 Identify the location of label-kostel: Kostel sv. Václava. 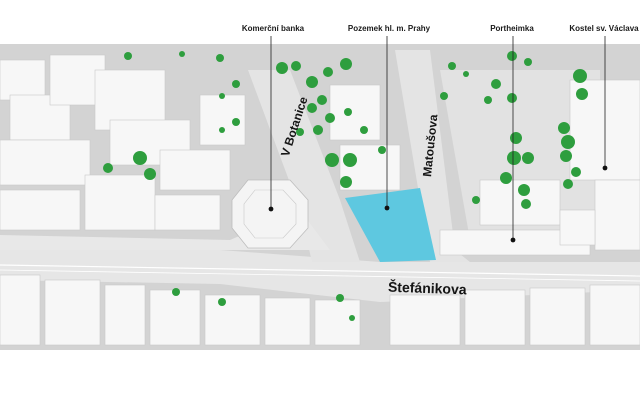
(604, 28).